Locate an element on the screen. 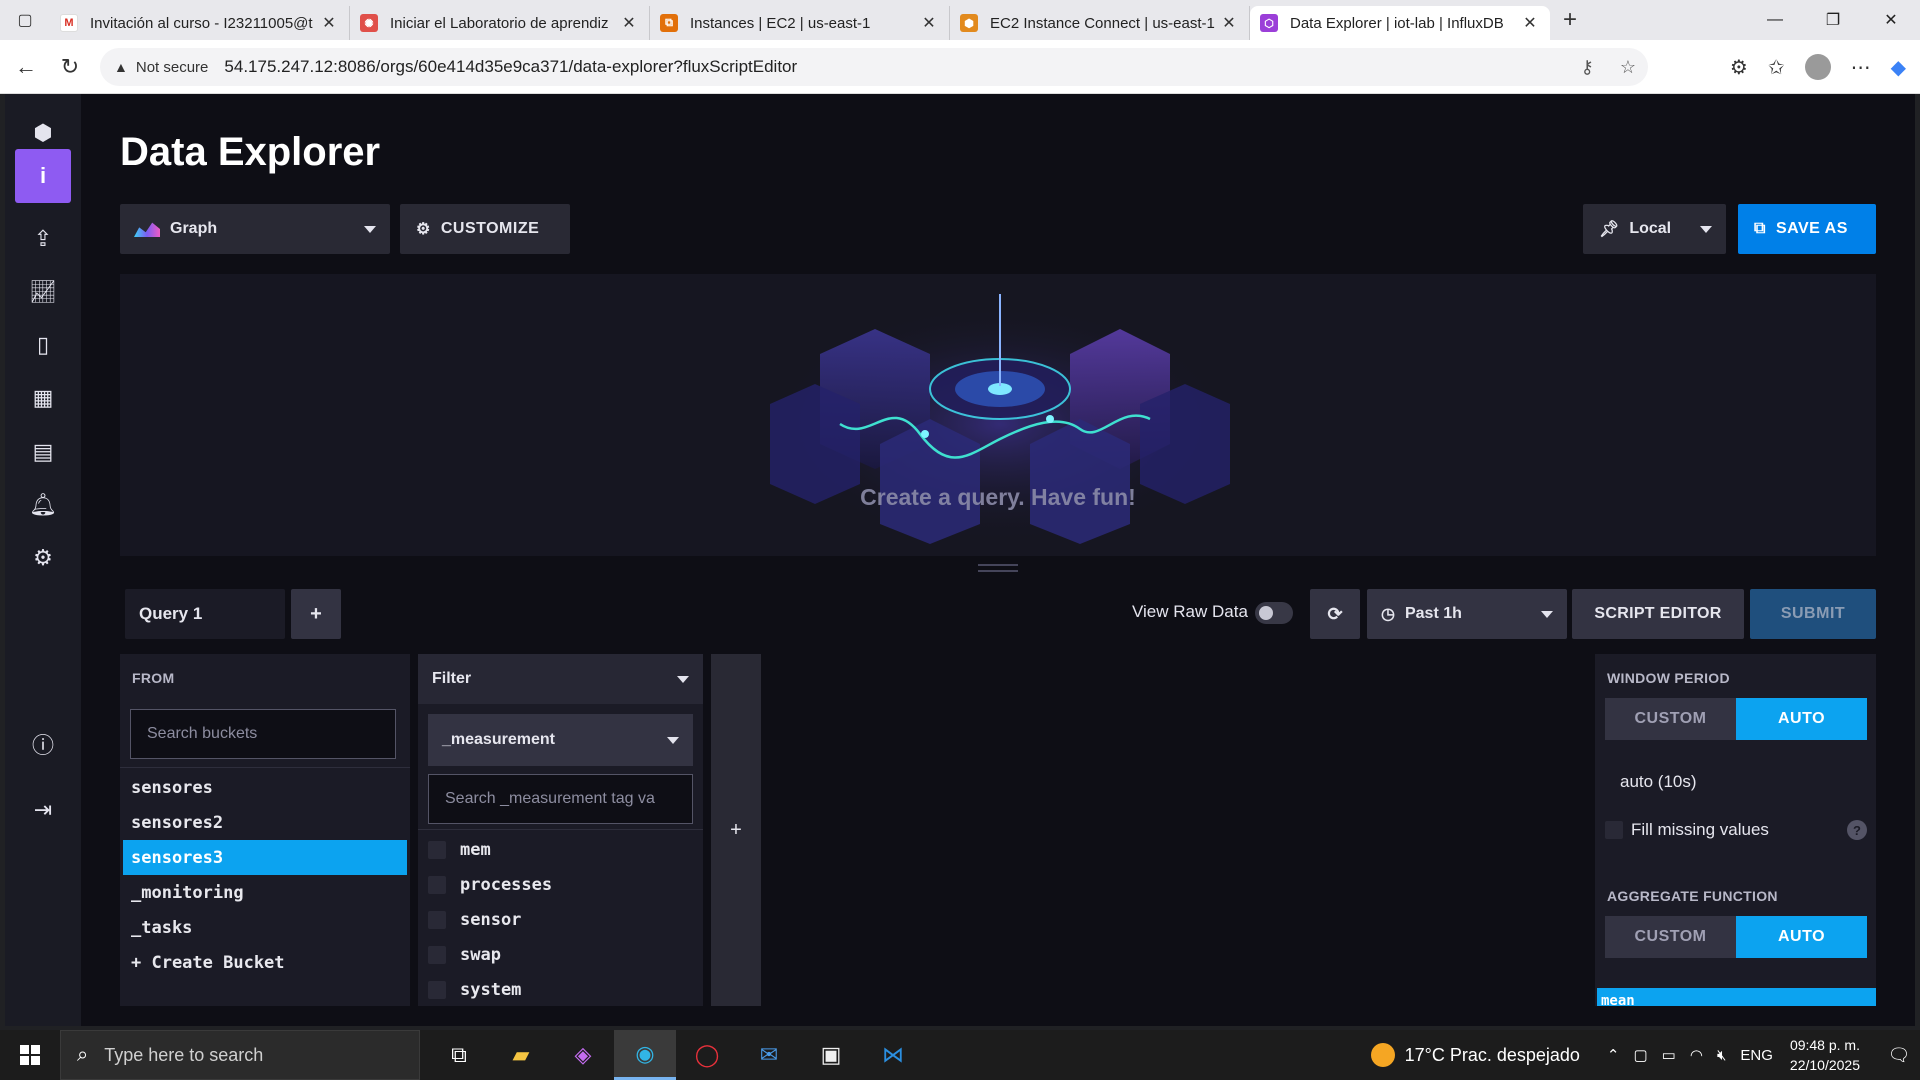  visualization-type-dropdown: Graph is located at coordinates (255, 229).